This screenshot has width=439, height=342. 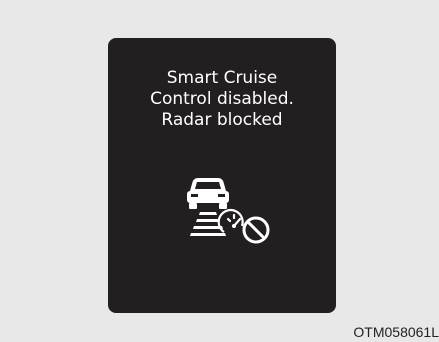 What do you see at coordinates (222, 120) in the screenshot?
I see `warning-message-line-3: Radar blocked` at bounding box center [222, 120].